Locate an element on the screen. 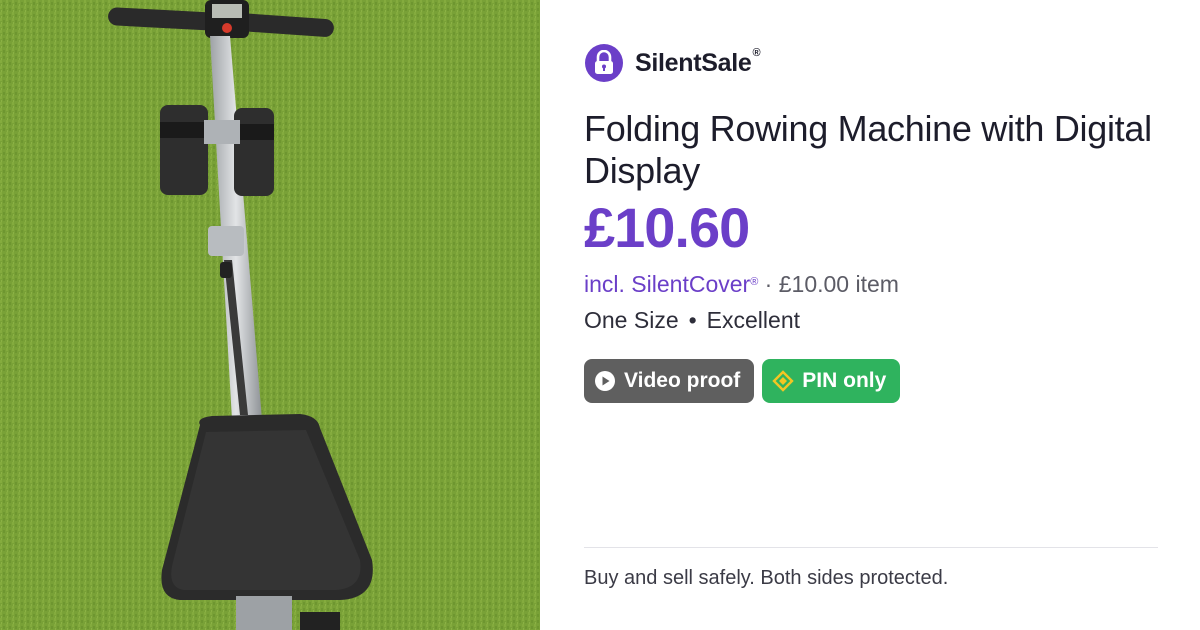 The width and height of the screenshot is (1200, 630). play-icon is located at coordinates (605, 381).